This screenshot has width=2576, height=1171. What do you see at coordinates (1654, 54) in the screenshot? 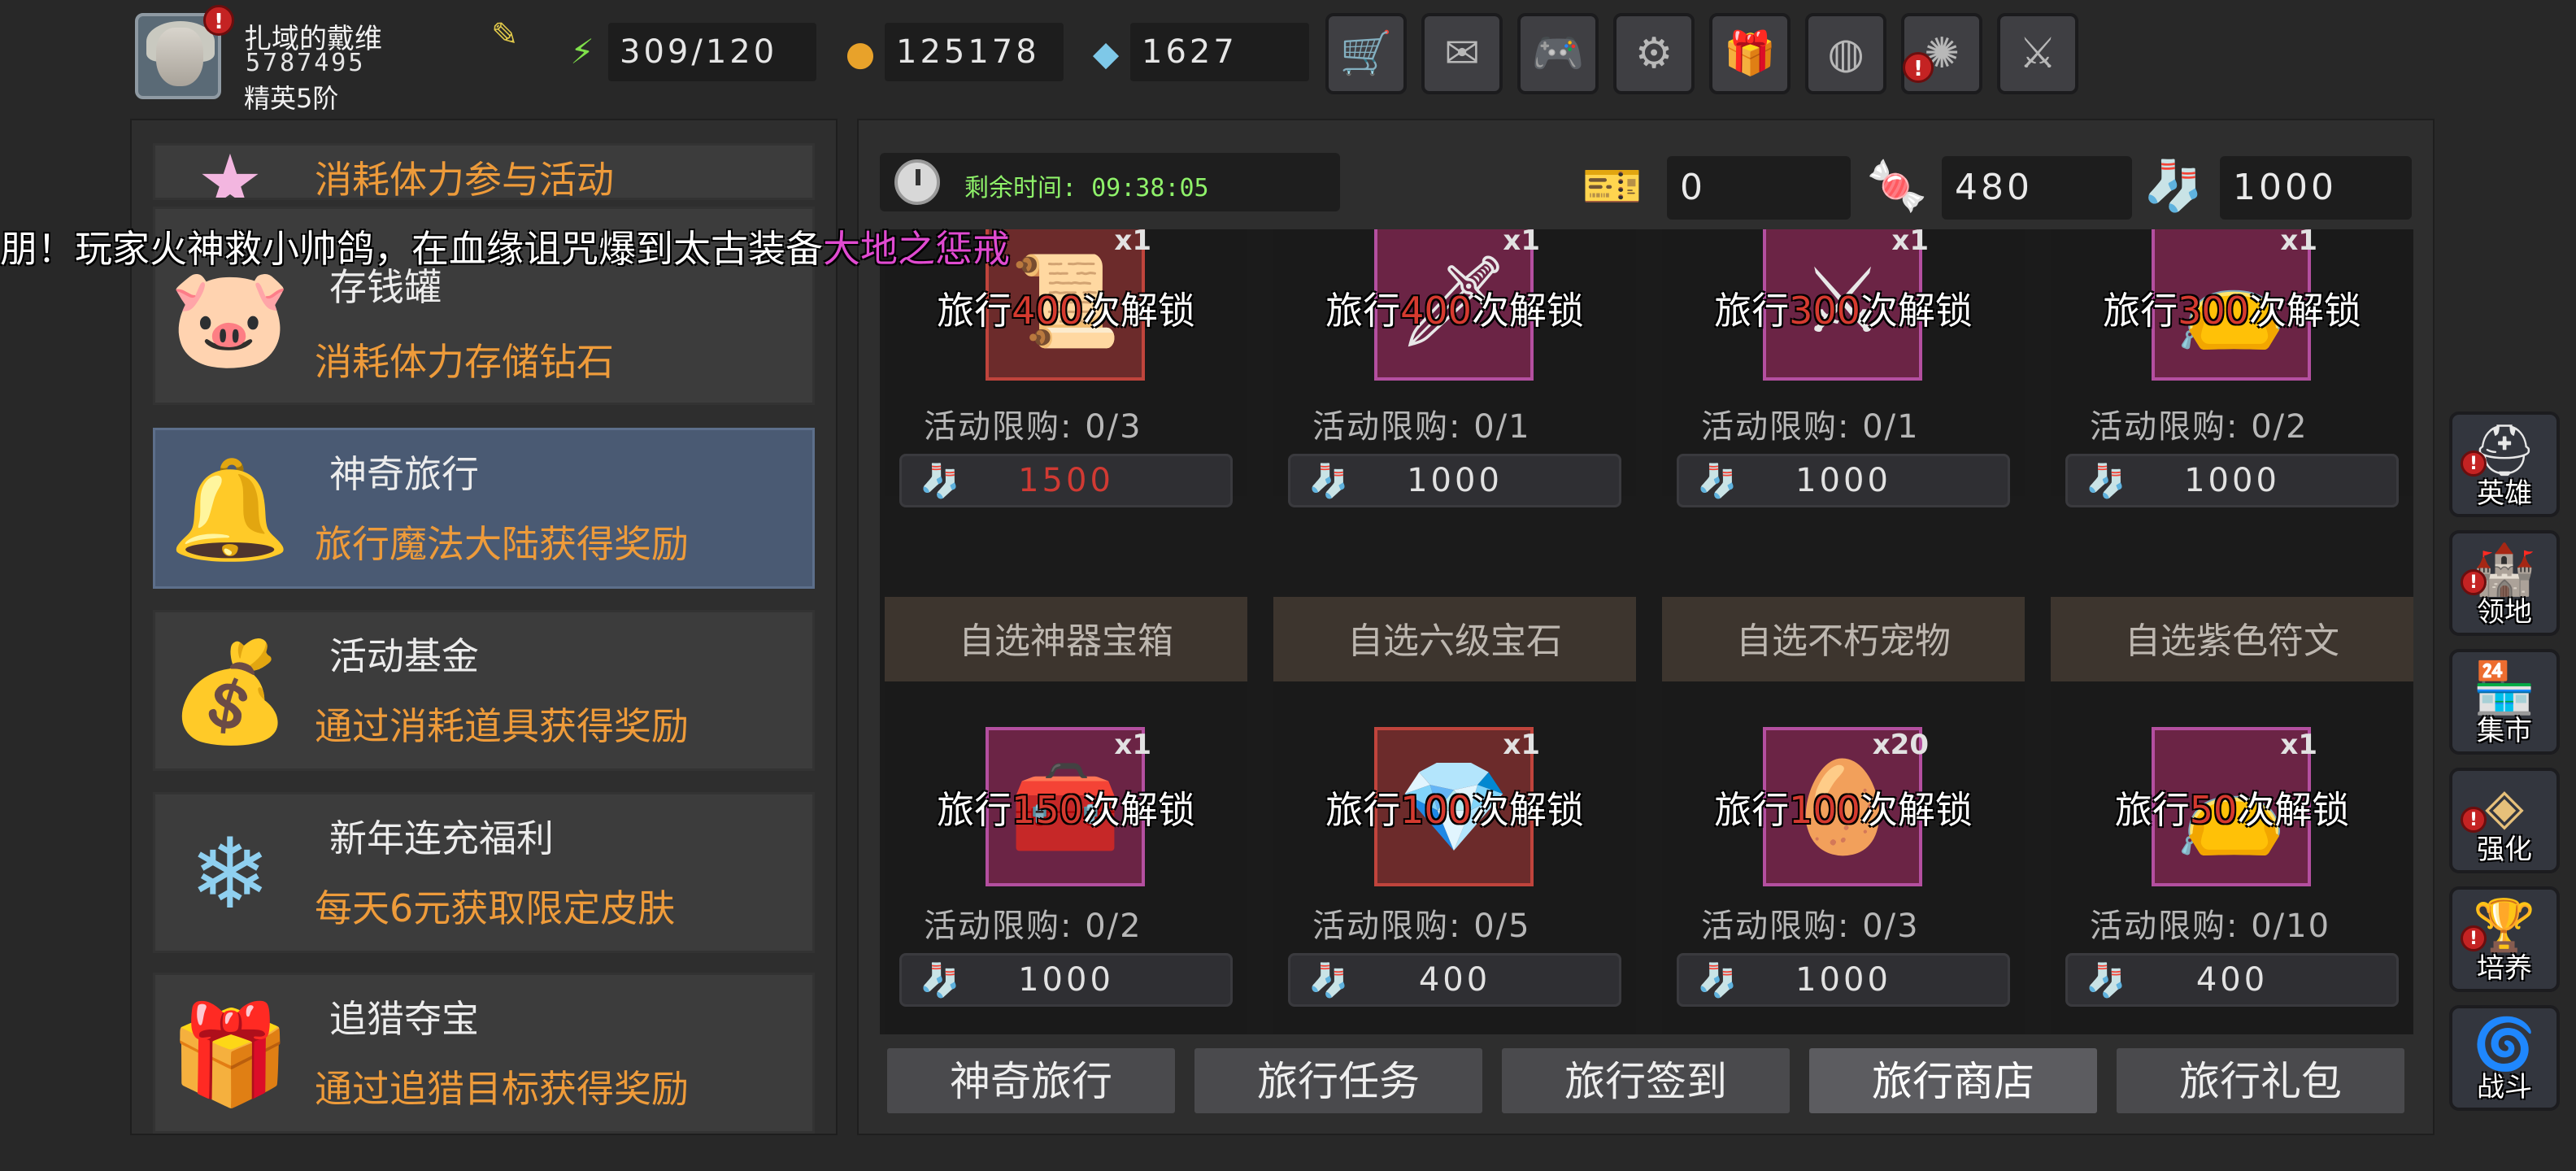
I see `gear-icon: ⚙` at bounding box center [1654, 54].